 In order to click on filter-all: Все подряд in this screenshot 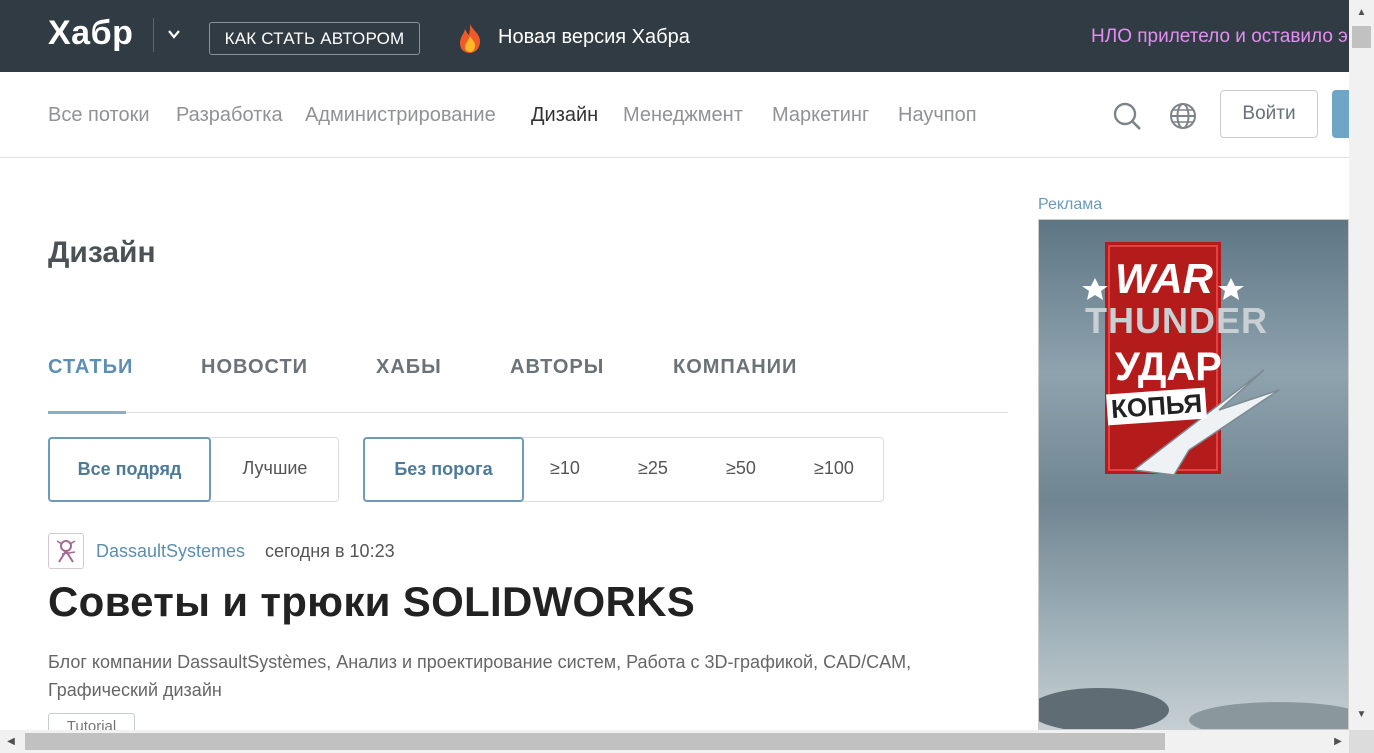, I will do `click(129, 469)`.